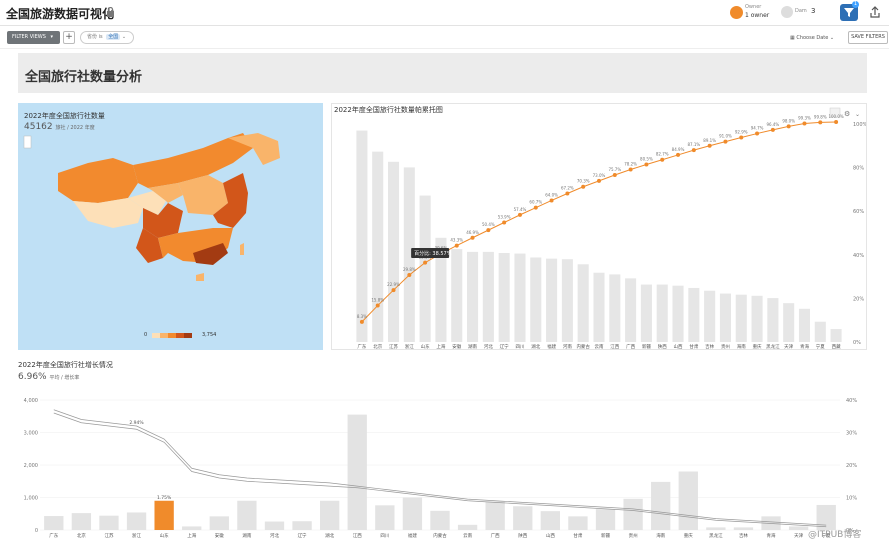 This screenshot has height=548, width=889. Describe the element at coordinates (678, 149) in the screenshot. I see `cumulative-label: 84.9%` at that location.